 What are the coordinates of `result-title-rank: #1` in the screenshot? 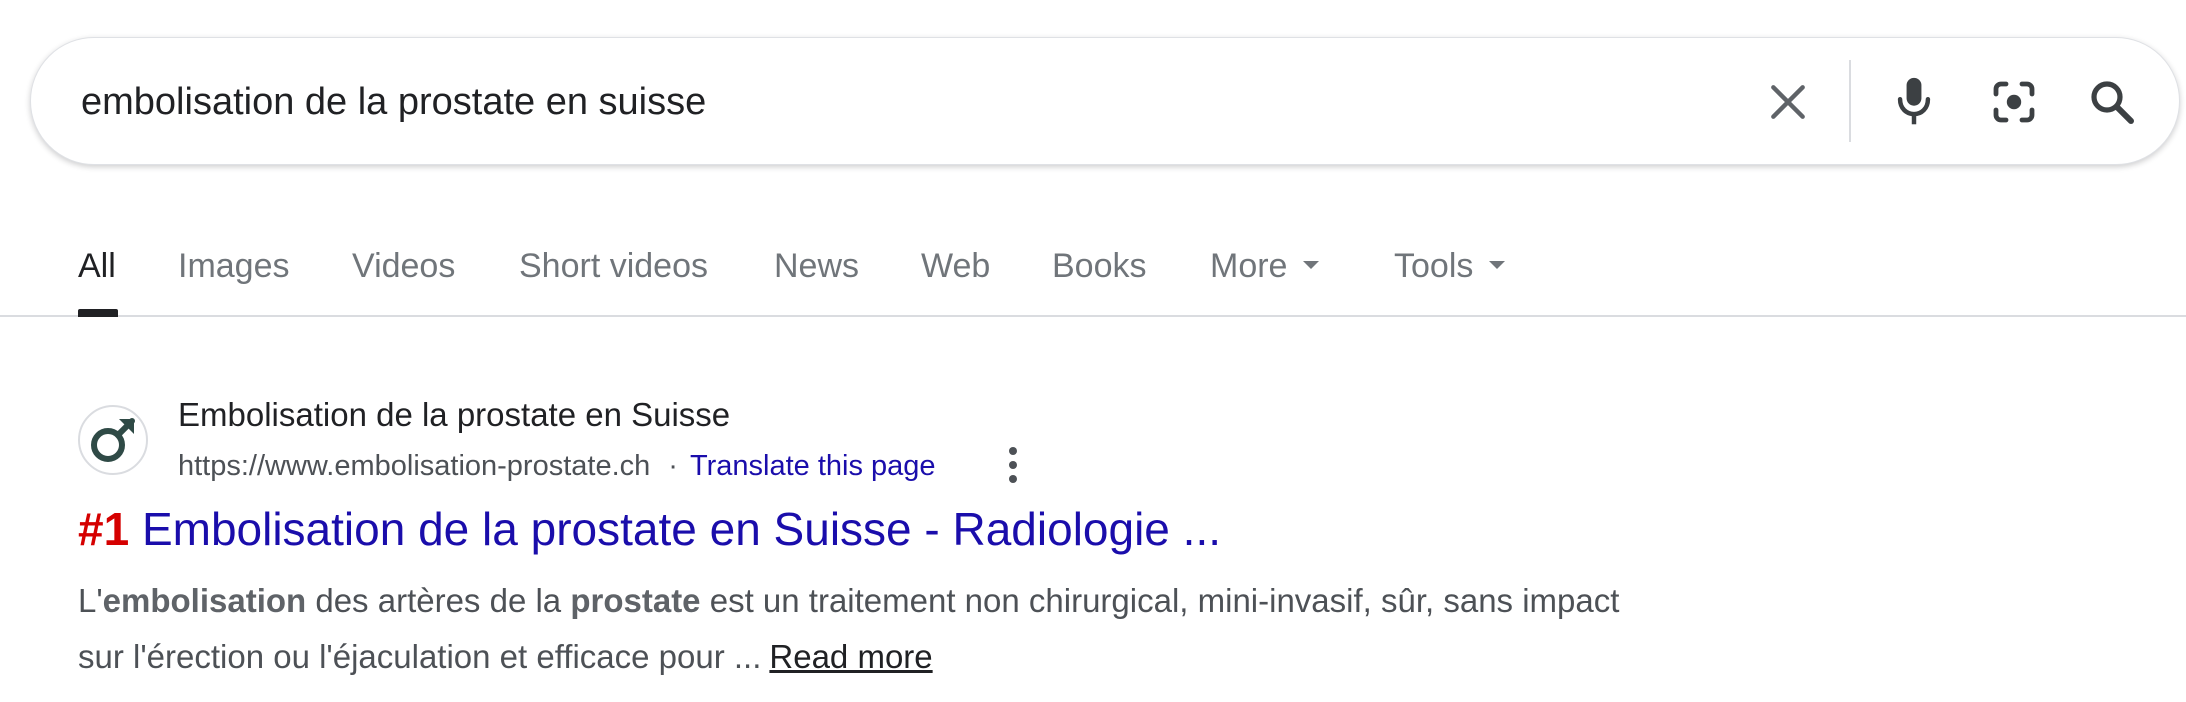 It's located at (104, 529).